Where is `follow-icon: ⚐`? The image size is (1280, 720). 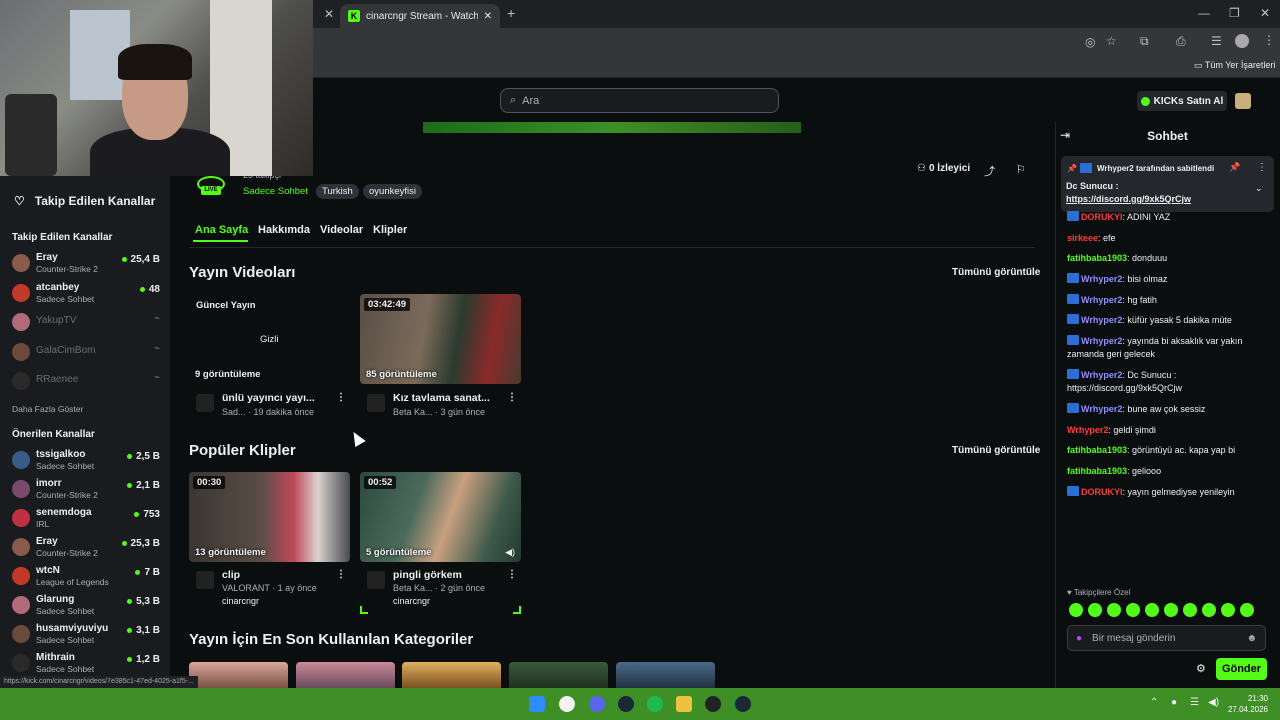 follow-icon: ⚐ is located at coordinates (1021, 169).